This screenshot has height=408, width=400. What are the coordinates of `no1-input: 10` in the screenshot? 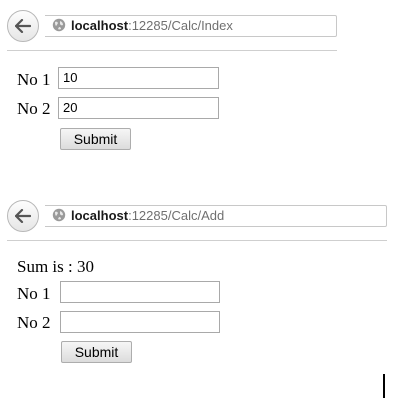 It's located at (138, 78).